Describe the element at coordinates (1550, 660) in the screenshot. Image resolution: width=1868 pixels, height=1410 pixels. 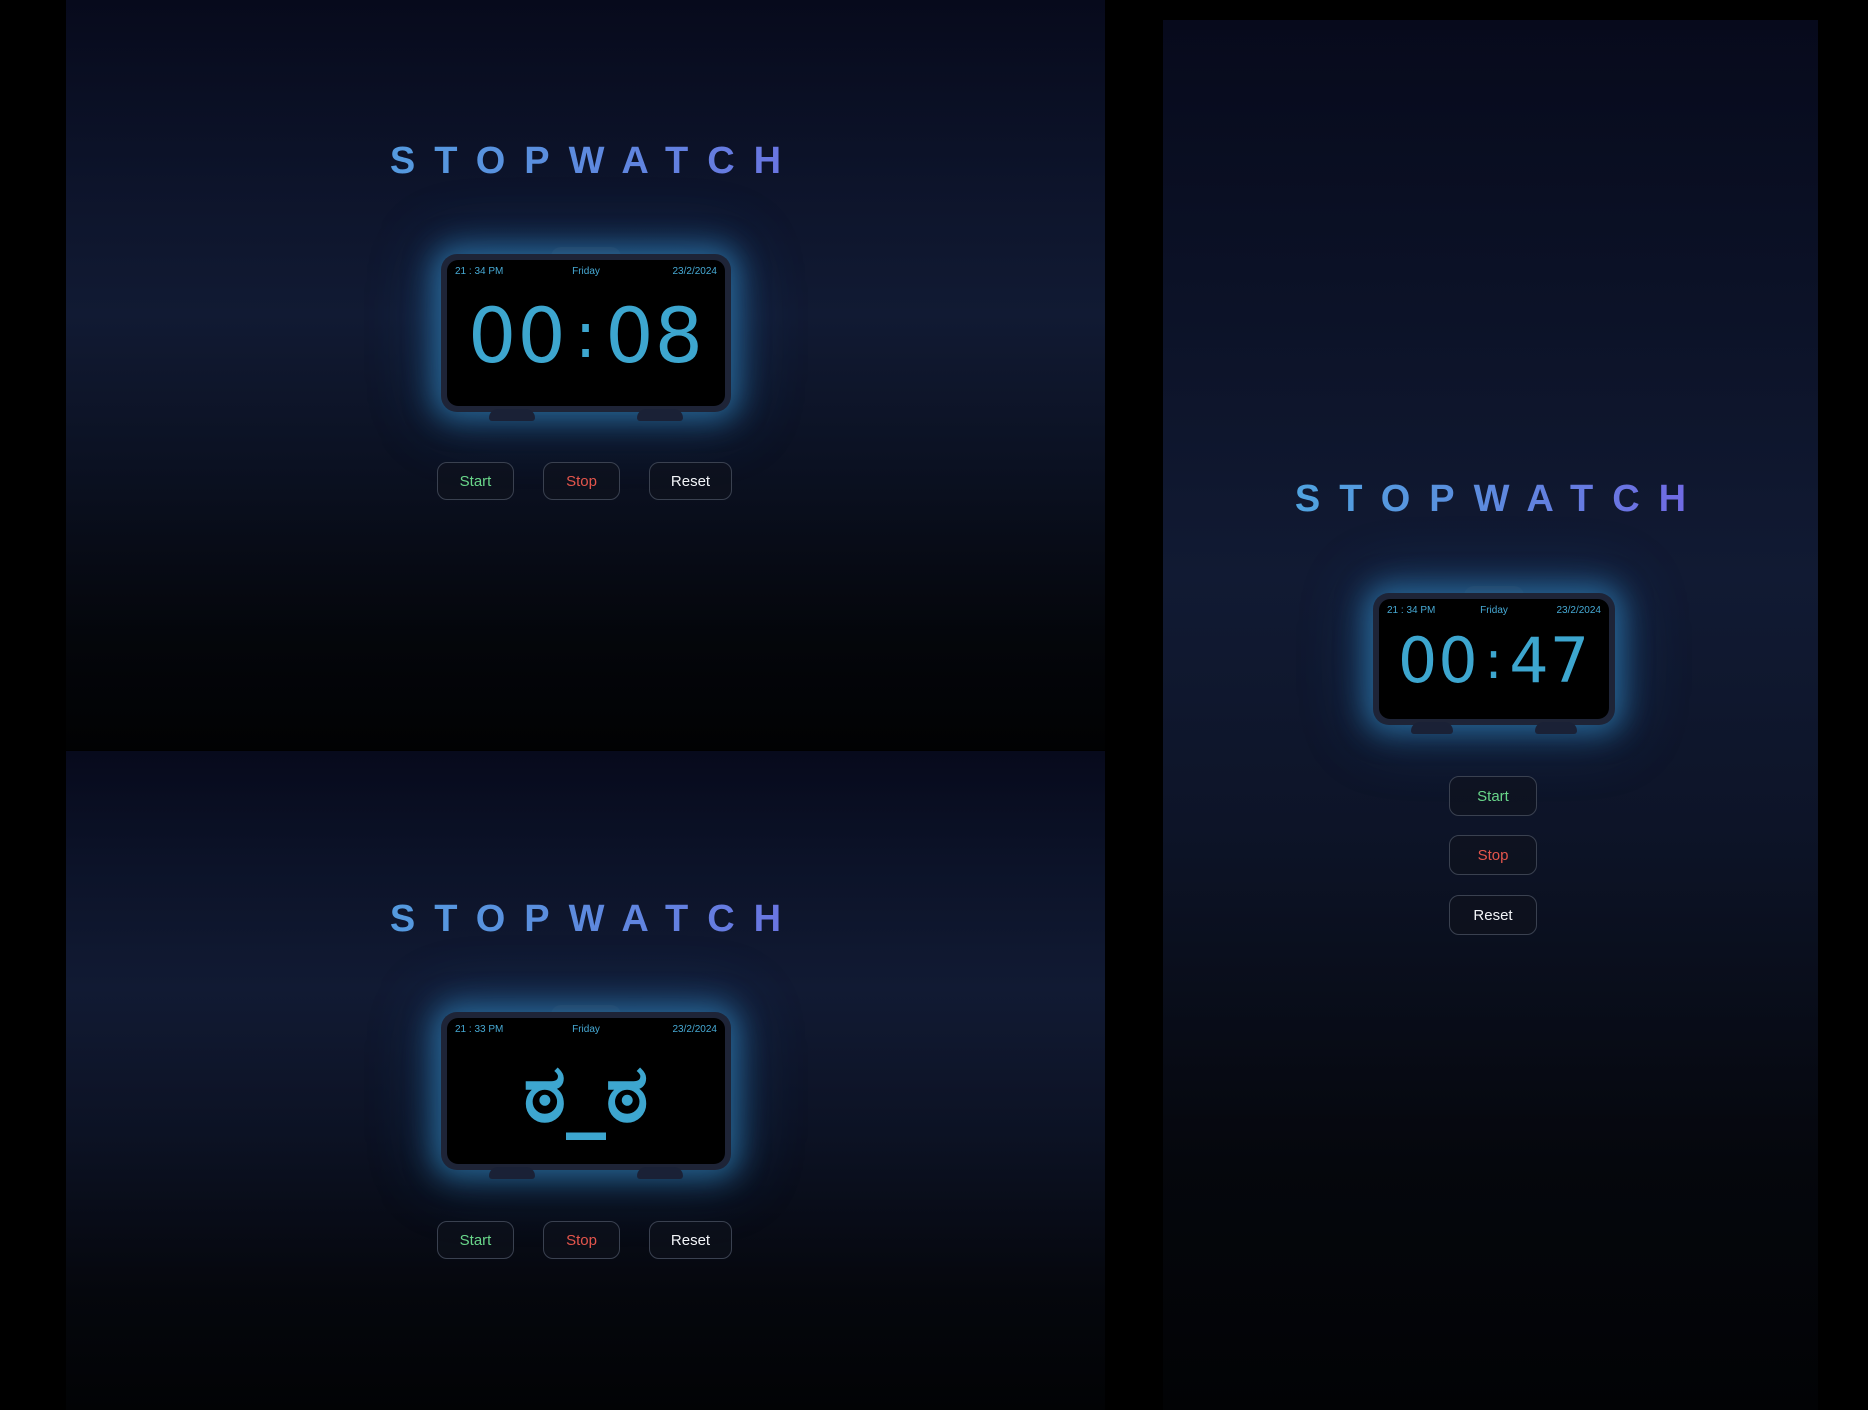
I see `elapsed-seconds: 47` at that location.